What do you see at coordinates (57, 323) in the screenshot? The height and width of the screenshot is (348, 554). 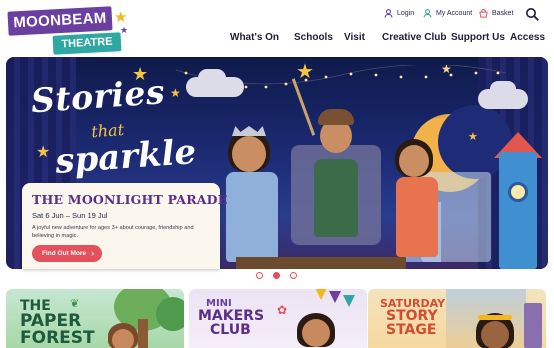 I see `promo-title: THE PAPER FOREST` at bounding box center [57, 323].